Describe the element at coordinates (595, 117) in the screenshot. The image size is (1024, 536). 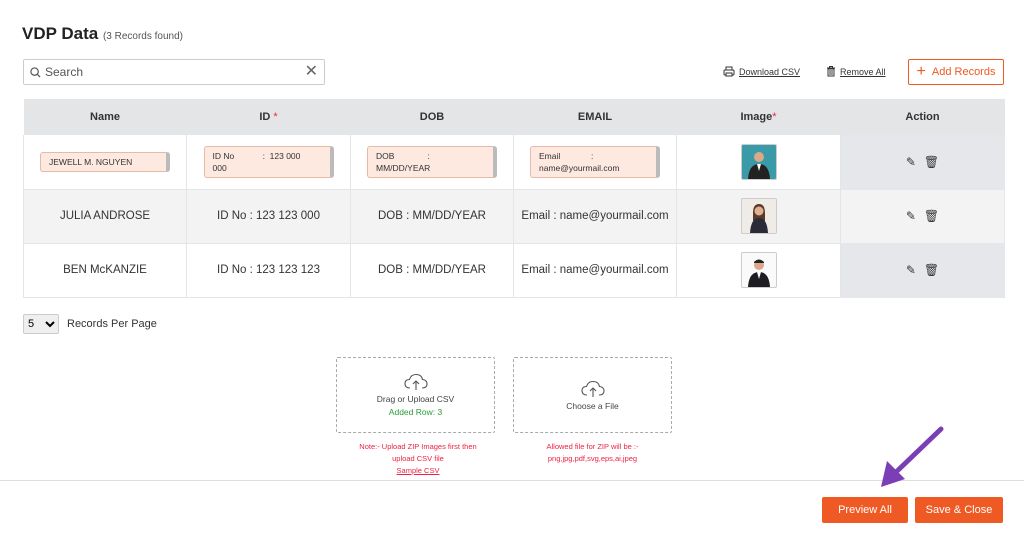
I see `header-email: EMAIL` at that location.